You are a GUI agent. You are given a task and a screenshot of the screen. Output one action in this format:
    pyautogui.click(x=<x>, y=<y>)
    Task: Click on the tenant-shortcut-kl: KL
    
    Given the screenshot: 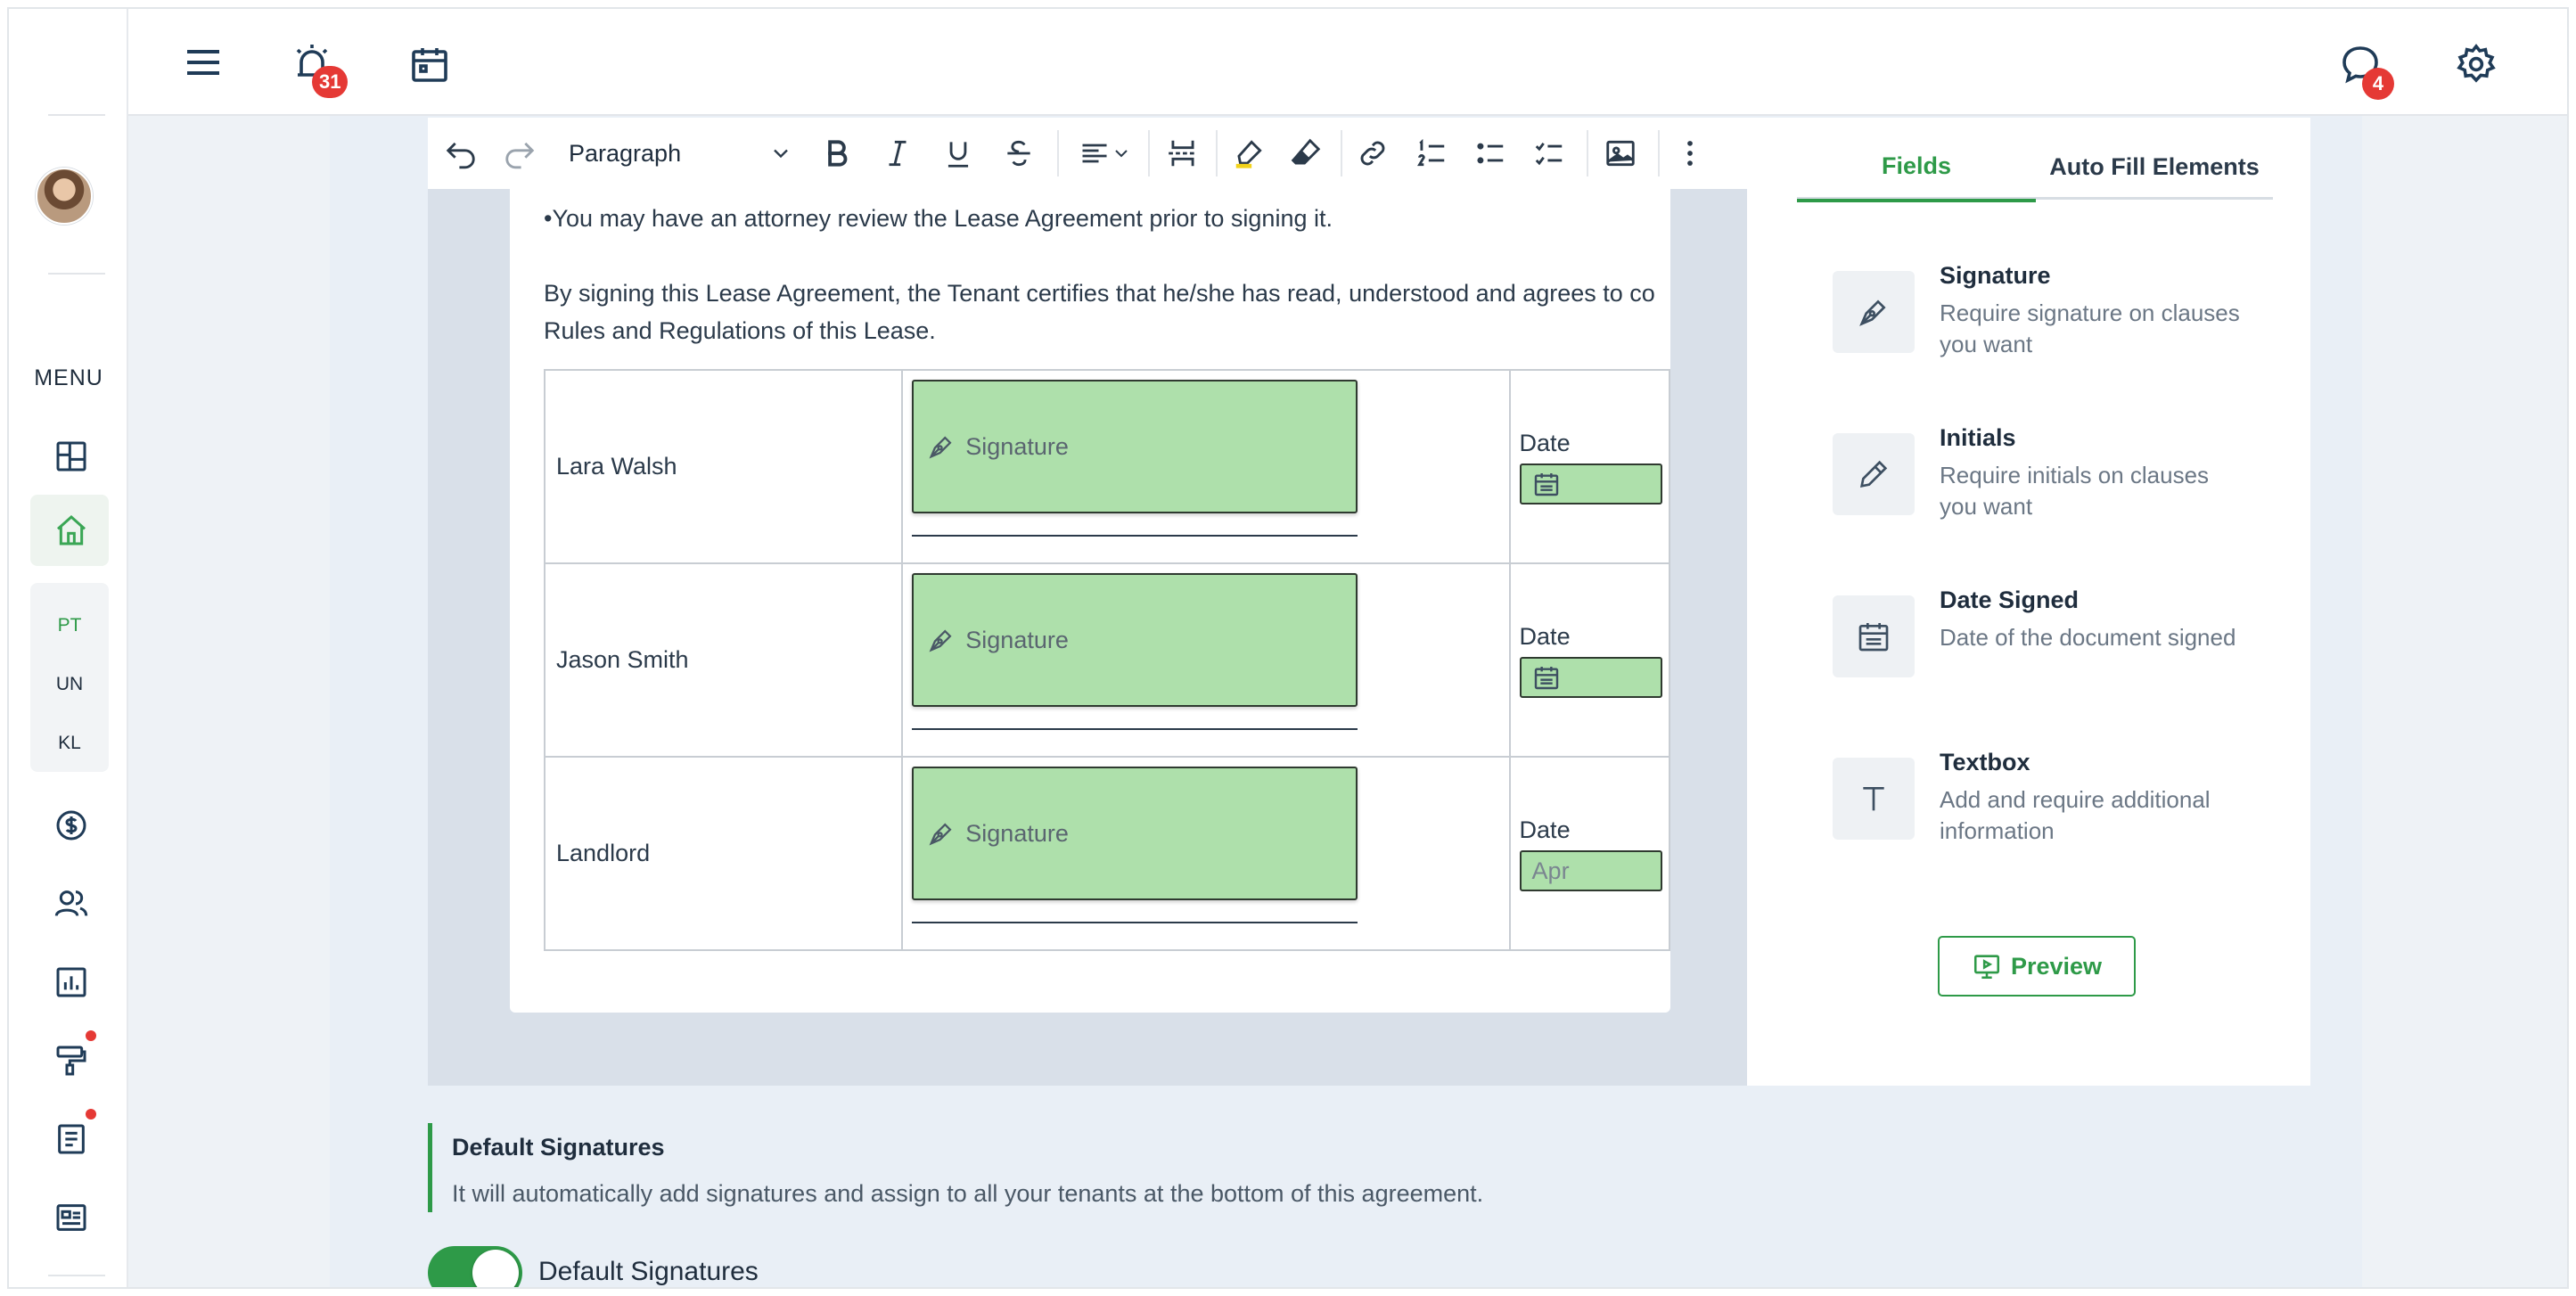 What is the action you would take?
    pyautogui.click(x=69, y=743)
    